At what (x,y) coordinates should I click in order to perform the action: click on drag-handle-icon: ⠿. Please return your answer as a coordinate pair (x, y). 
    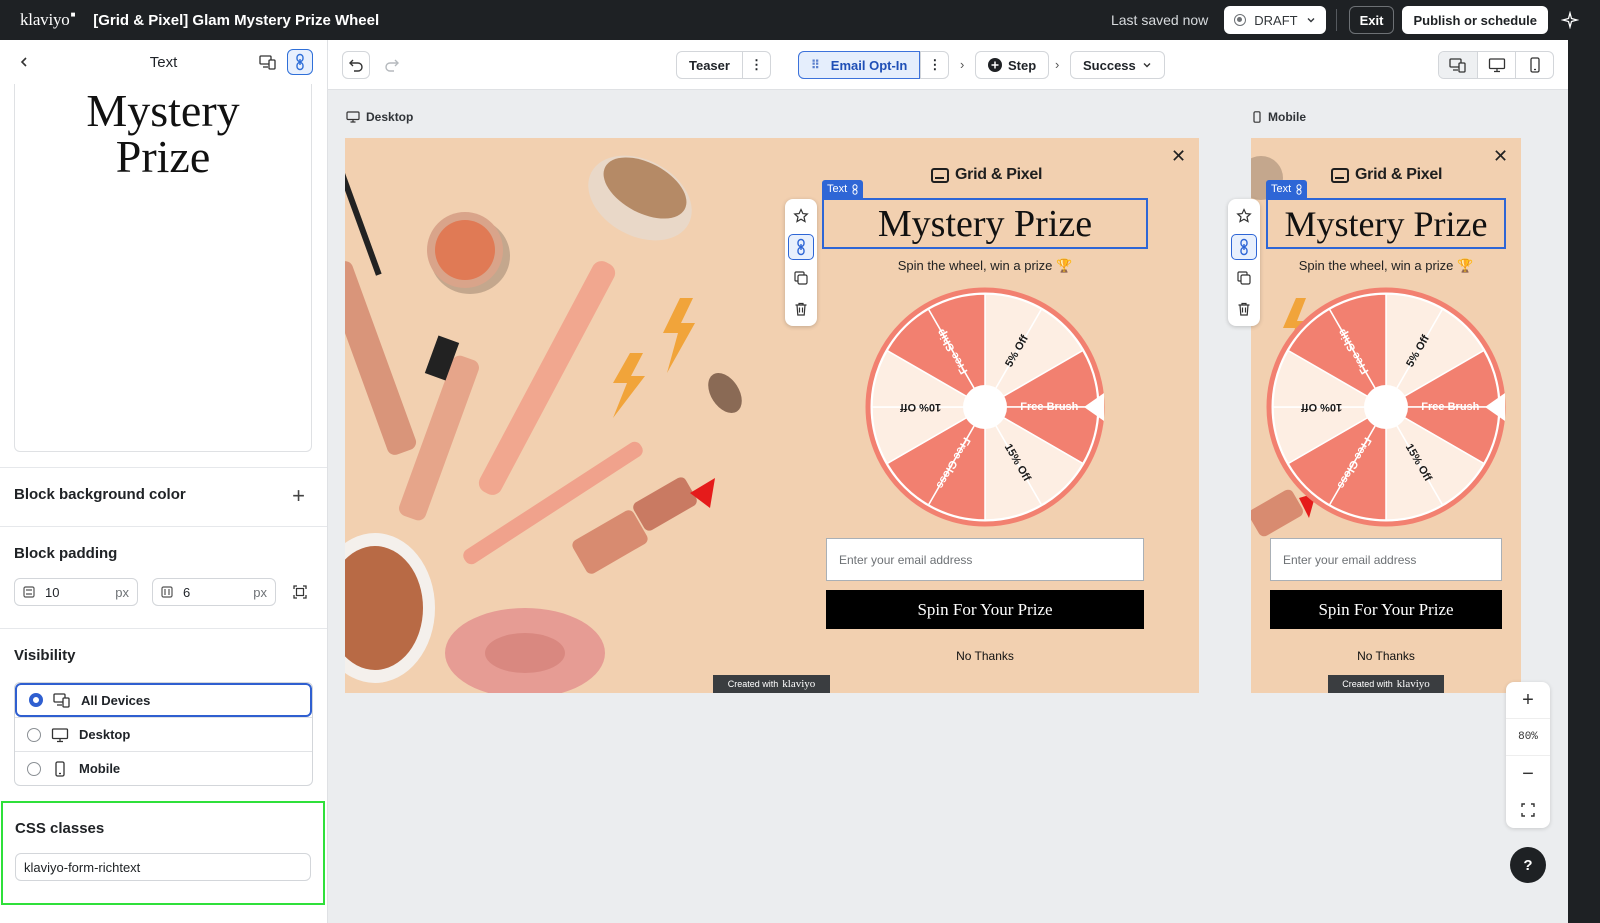
    Looking at the image, I should click on (815, 65).